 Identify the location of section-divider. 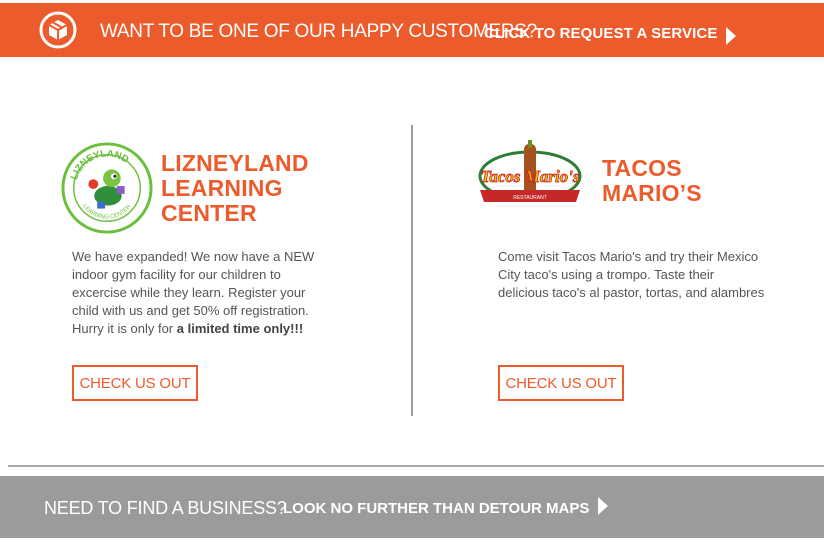
(416, 466).